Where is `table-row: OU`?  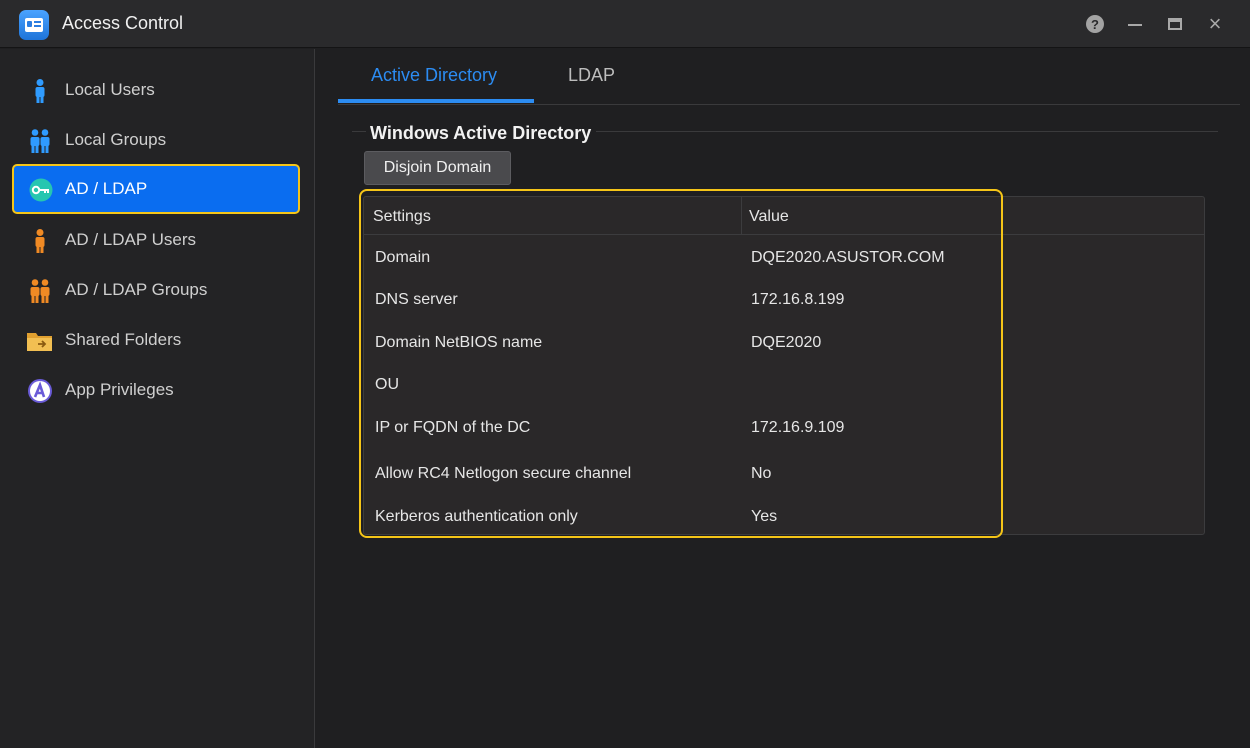
table-row: OU is located at coordinates (784, 385).